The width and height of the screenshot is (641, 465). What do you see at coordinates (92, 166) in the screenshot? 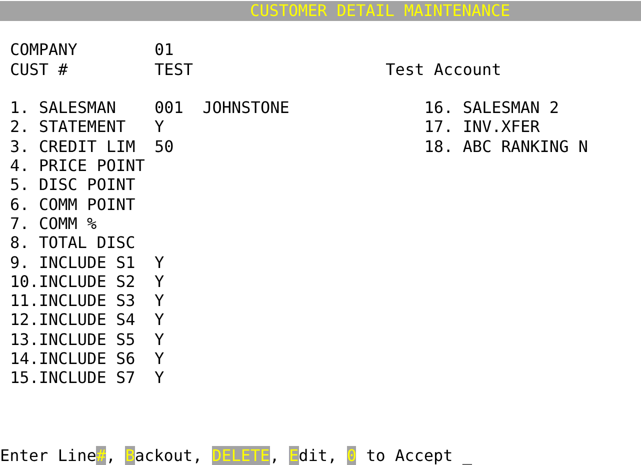
I see `field-label: PRICE POINT` at bounding box center [92, 166].